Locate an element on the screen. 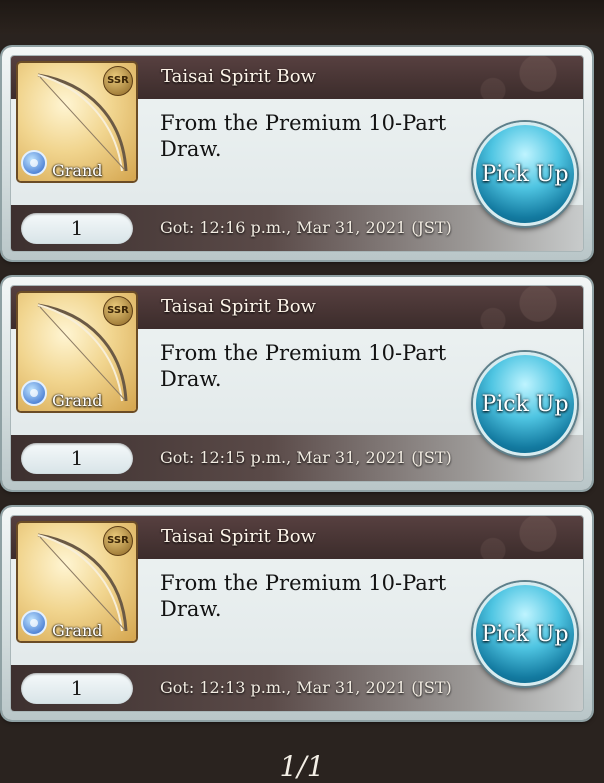  obtained-timestamp: Got: 12:15 p.m., Mar 31, 2021 (JST) is located at coordinates (306, 457).